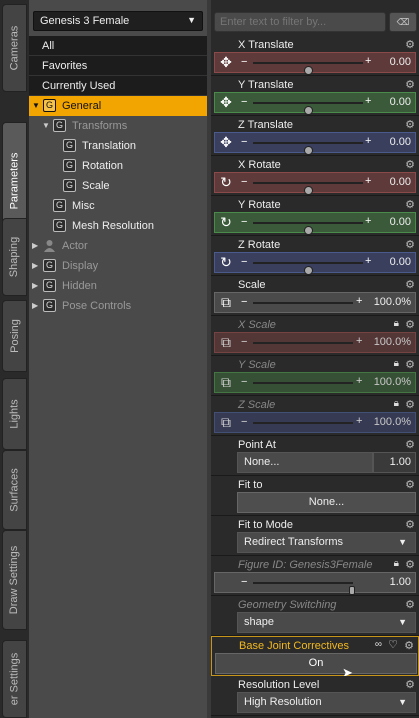  Describe the element at coordinates (118, 206) in the screenshot. I see `tree-item-misc: G Misc` at that location.